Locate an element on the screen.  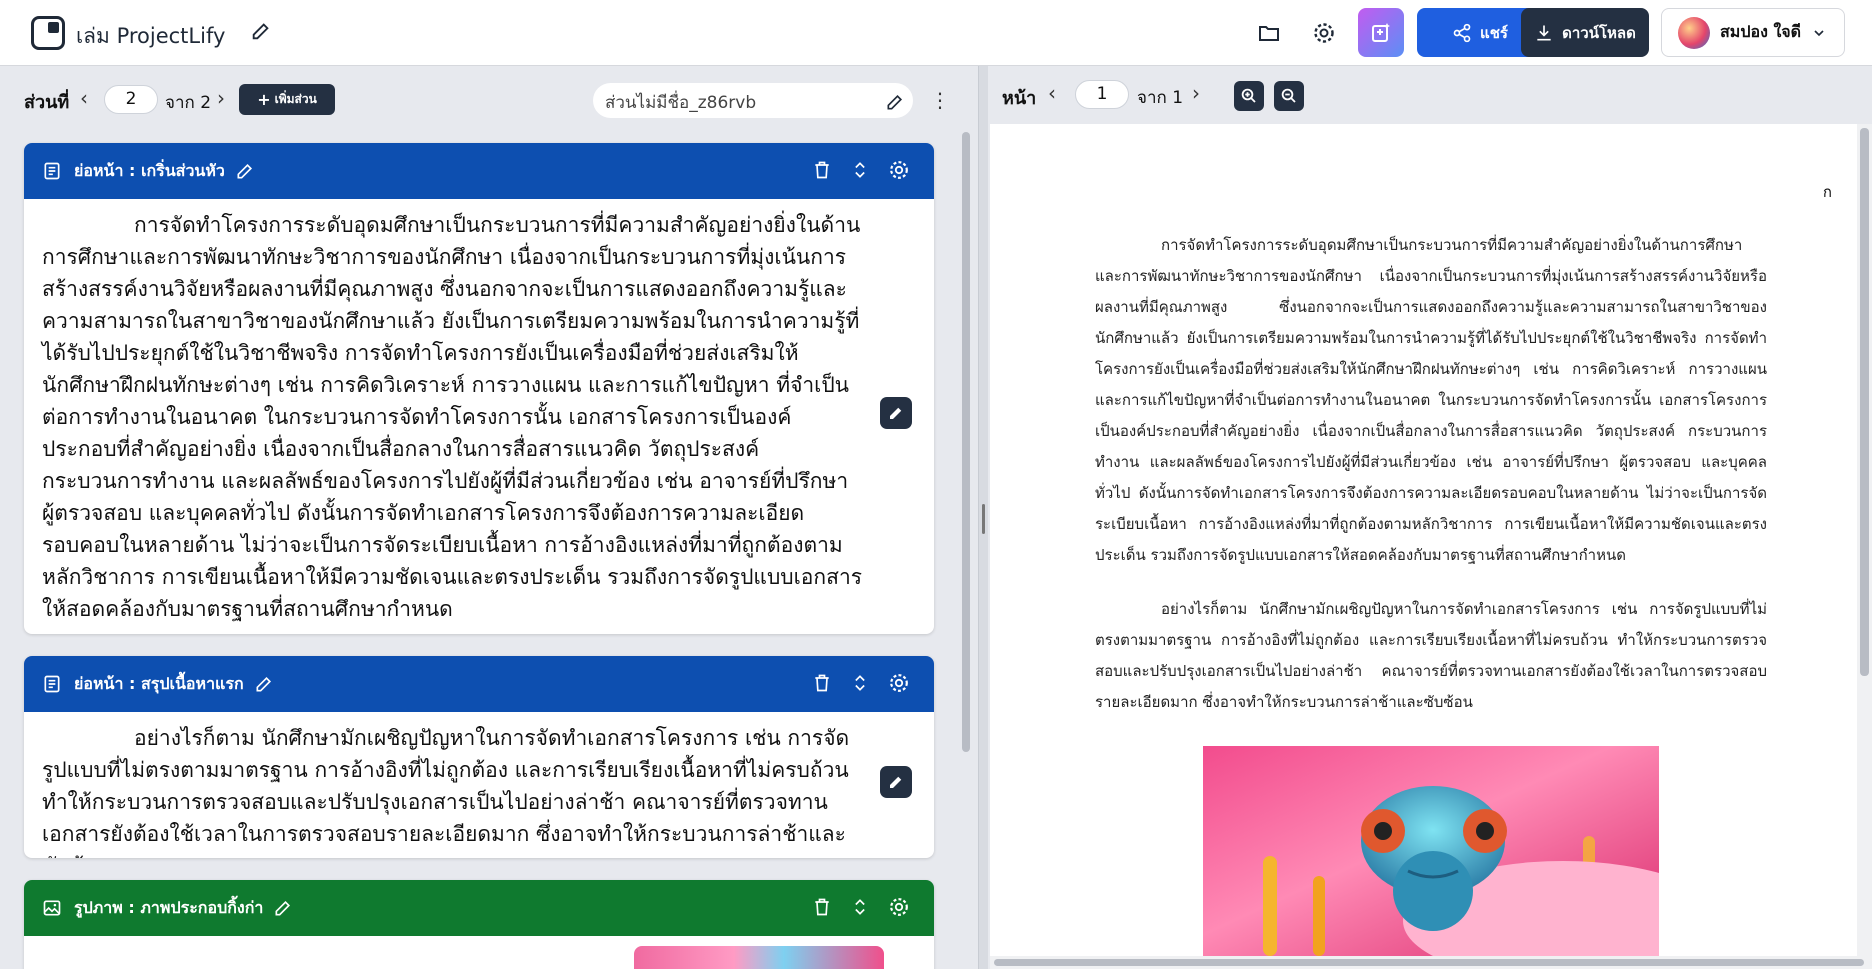
folder-icon is located at coordinates (1269, 33).